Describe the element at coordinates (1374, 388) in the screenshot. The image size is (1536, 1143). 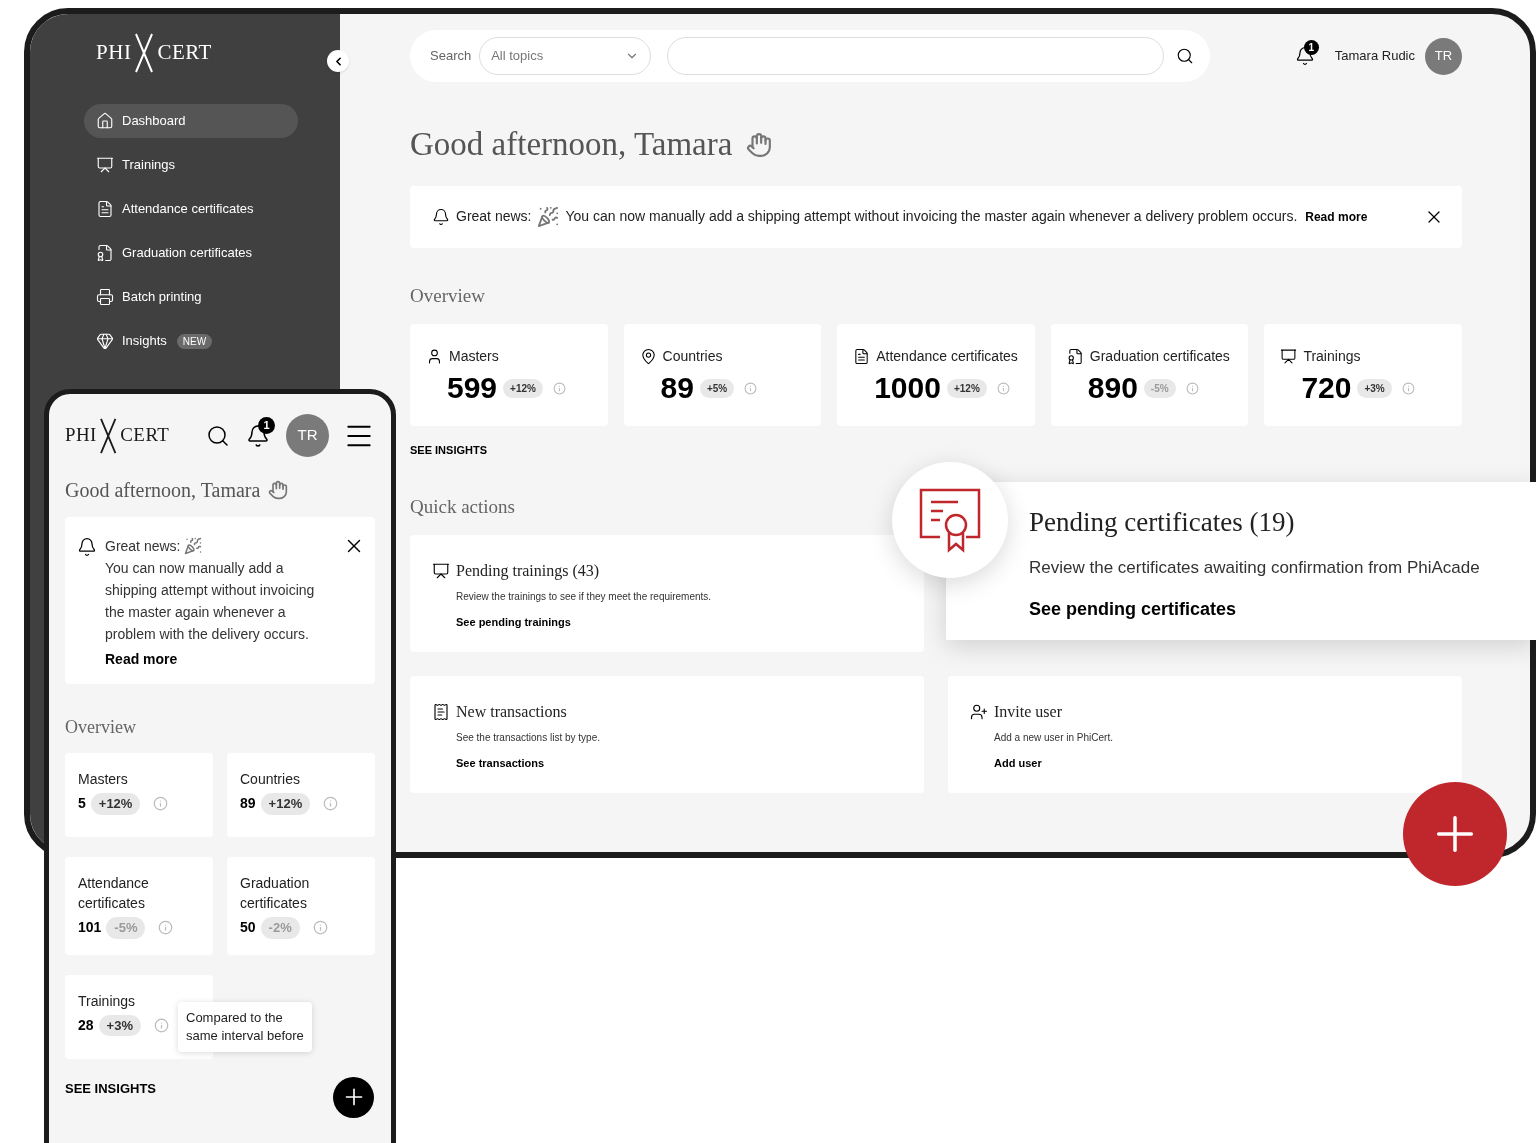
I see `change-badge: +3%` at that location.